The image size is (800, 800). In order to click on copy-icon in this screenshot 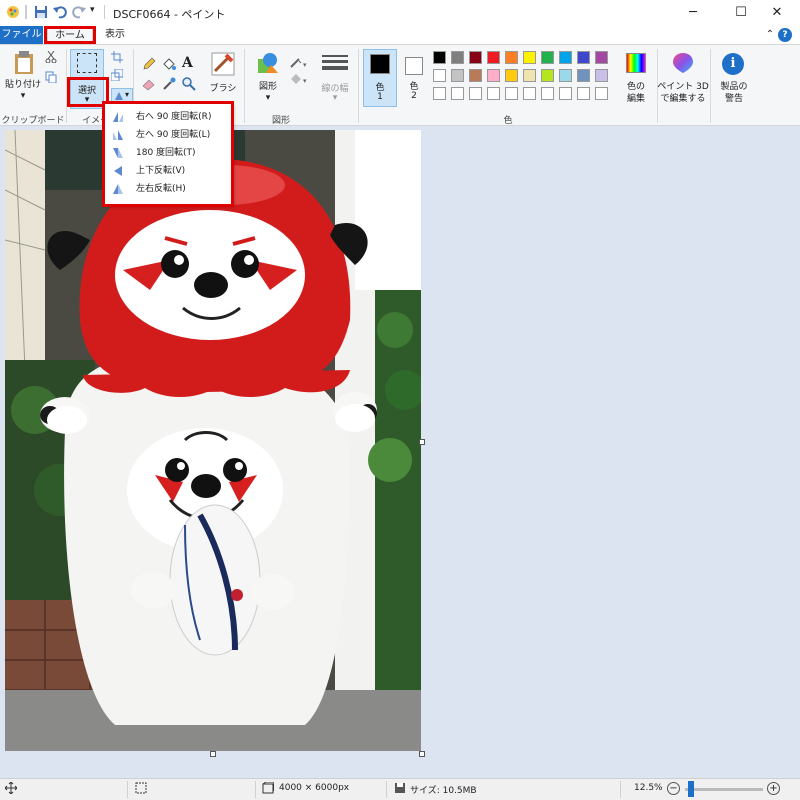, I will do `click(51, 77)`.